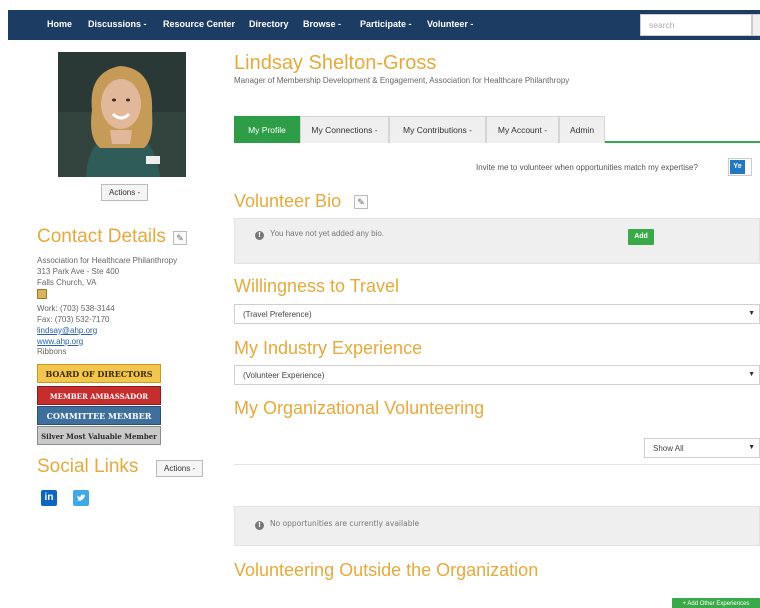  I want to click on profile-actions-button: Actions -, so click(125, 192).